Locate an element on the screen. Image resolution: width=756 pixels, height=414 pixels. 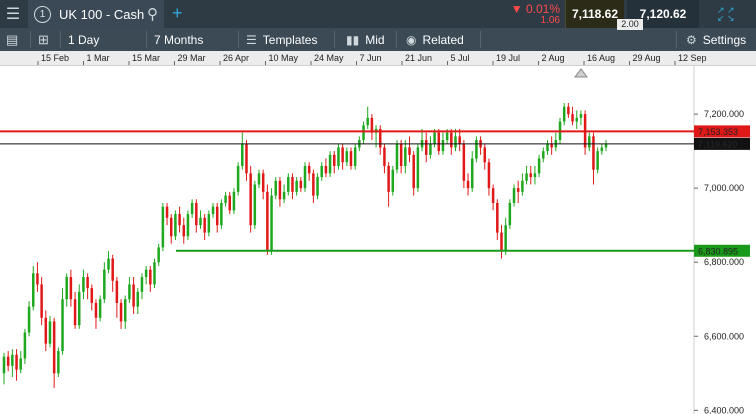
x-tick-label: 1 Mar is located at coordinates (98, 58).